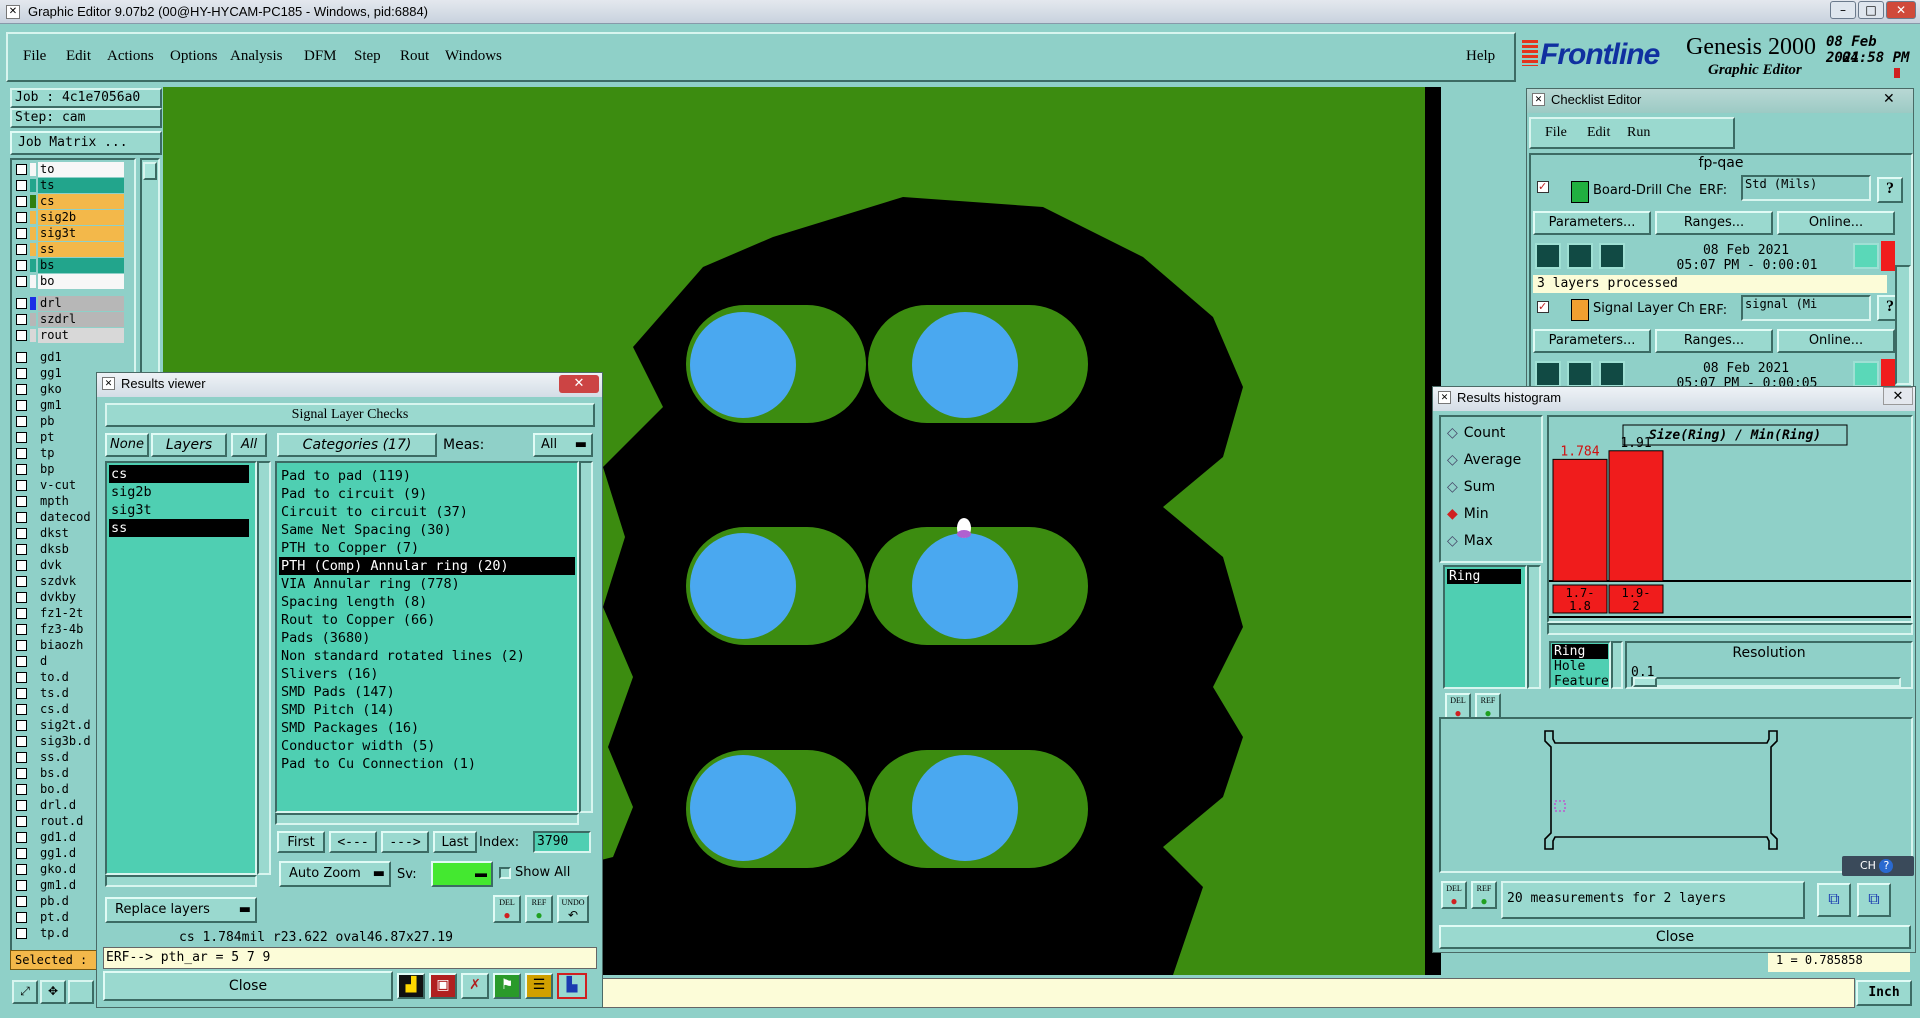 Image resolution: width=1920 pixels, height=1018 pixels. Describe the element at coordinates (1480, 56) in the screenshot. I see `help-menu: Help` at that location.